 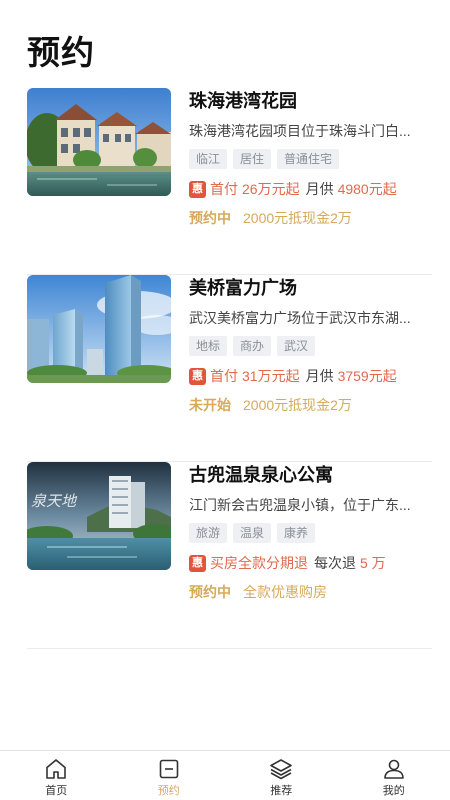 I want to click on tab-recommend: 推荐, so click(x=281, y=775).